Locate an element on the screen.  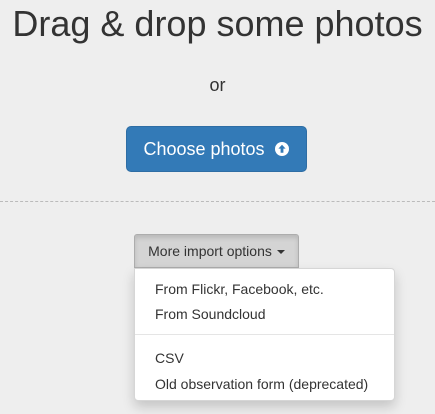
dropdown-item-soundcloud: From Soundcloud is located at coordinates (210, 314).